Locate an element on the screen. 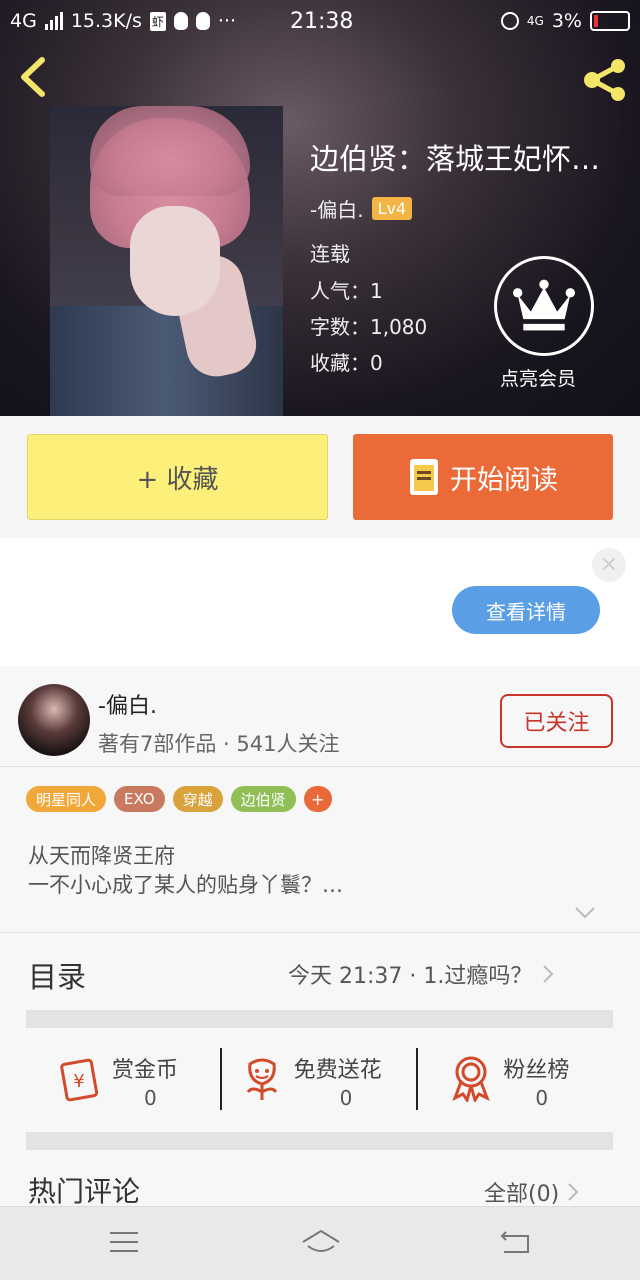  home-icon is located at coordinates (321, 1242).